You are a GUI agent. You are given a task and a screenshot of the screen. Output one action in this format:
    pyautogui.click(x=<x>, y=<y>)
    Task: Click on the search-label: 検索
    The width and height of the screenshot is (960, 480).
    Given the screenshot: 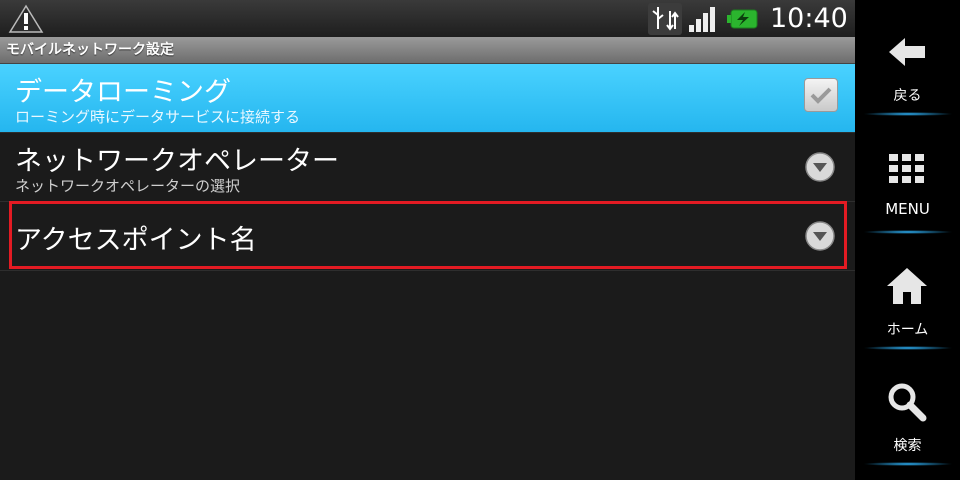 What is the action you would take?
    pyautogui.click(x=907, y=446)
    